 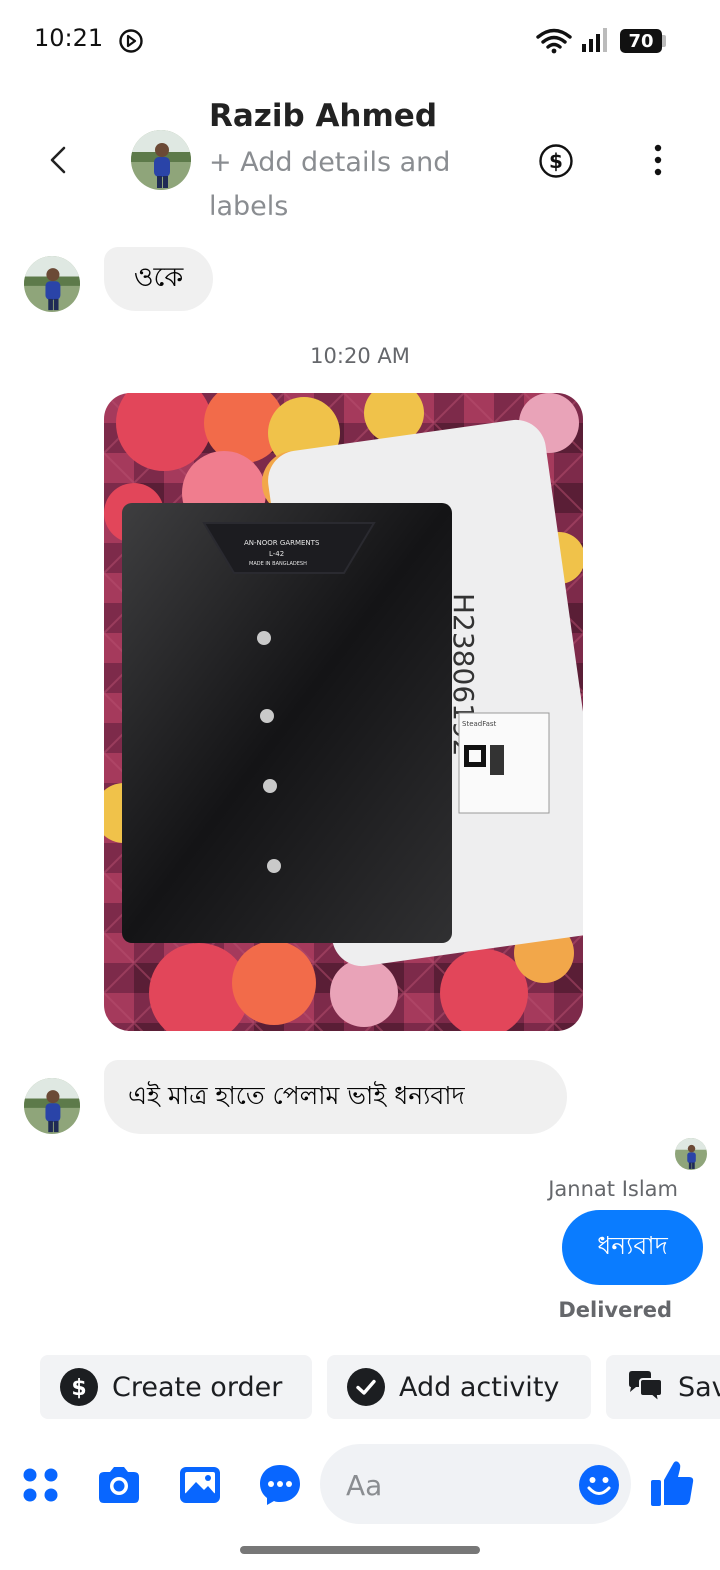 I want to click on thumbs-up-icon, so click(x=672, y=1483).